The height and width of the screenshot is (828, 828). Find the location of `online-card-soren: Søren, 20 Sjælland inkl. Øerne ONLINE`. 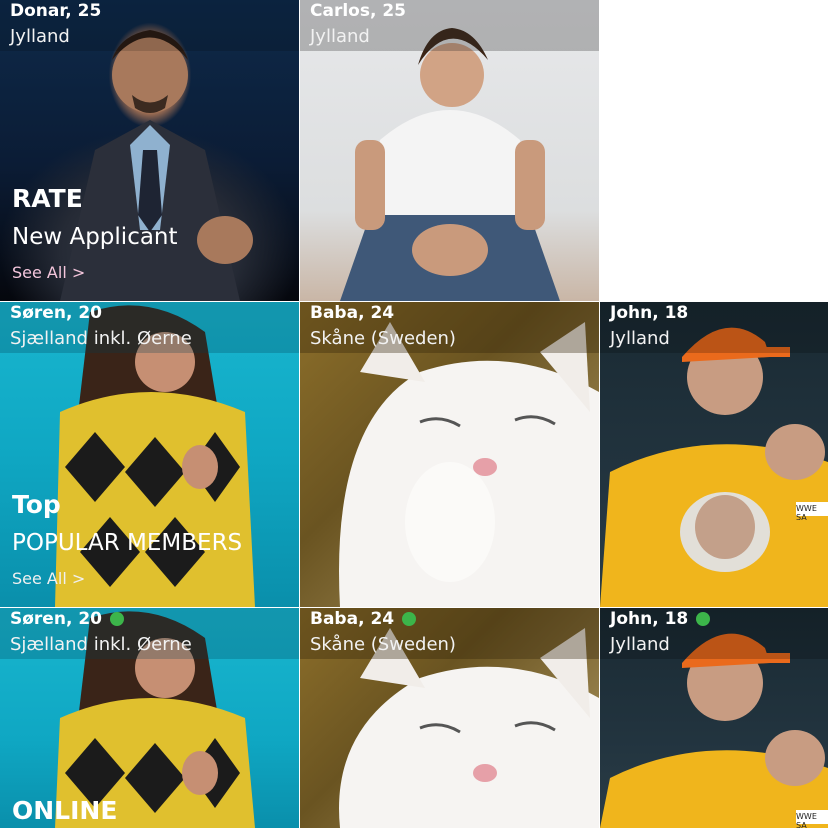

online-card-soren: Søren, 20 Sjælland inkl. Øerne ONLINE is located at coordinates (149, 718).